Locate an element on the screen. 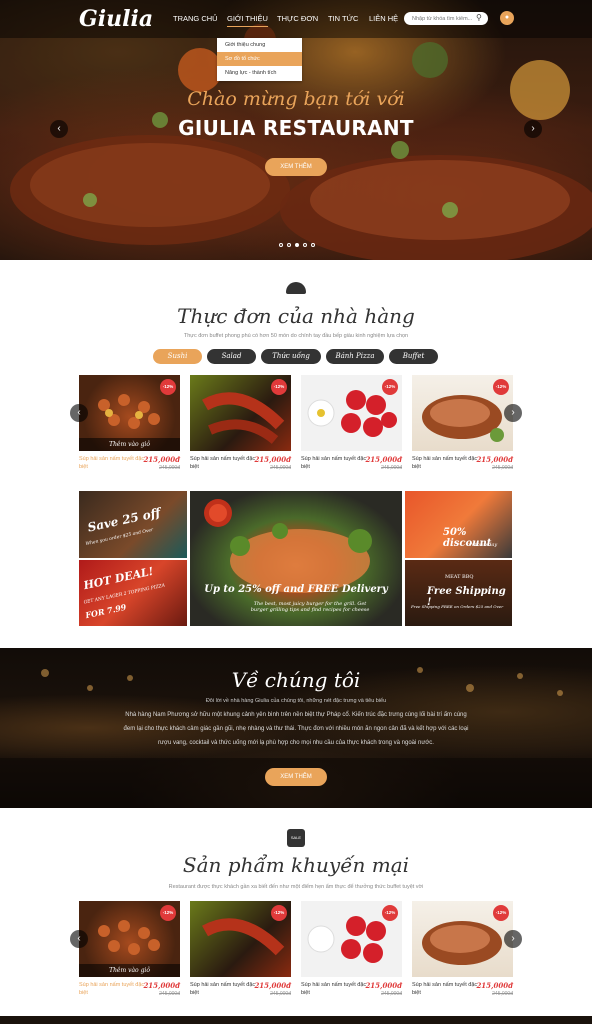  banner-bbq-tag: MEAT BBQ is located at coordinates (459, 577).